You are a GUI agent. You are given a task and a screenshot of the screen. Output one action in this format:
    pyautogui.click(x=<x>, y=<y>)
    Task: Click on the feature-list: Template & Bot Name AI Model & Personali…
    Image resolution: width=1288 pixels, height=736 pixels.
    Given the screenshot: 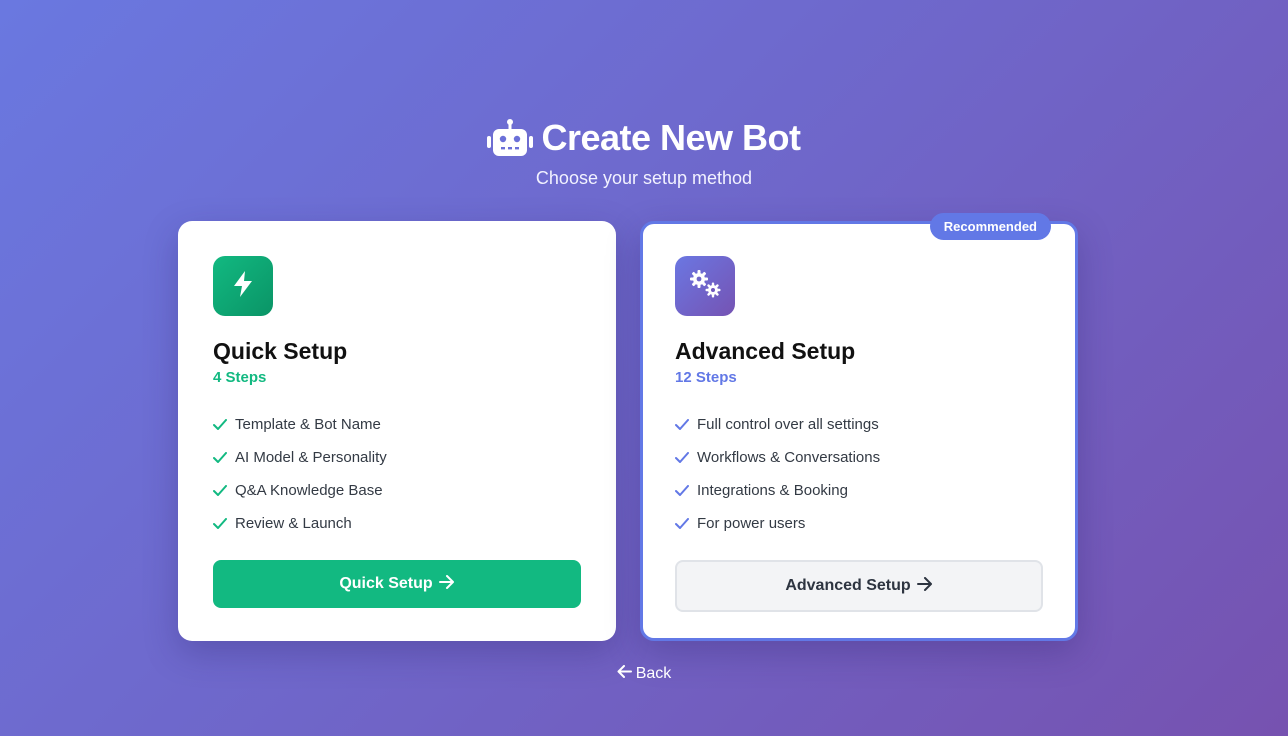 What is the action you would take?
    pyautogui.click(x=397, y=474)
    